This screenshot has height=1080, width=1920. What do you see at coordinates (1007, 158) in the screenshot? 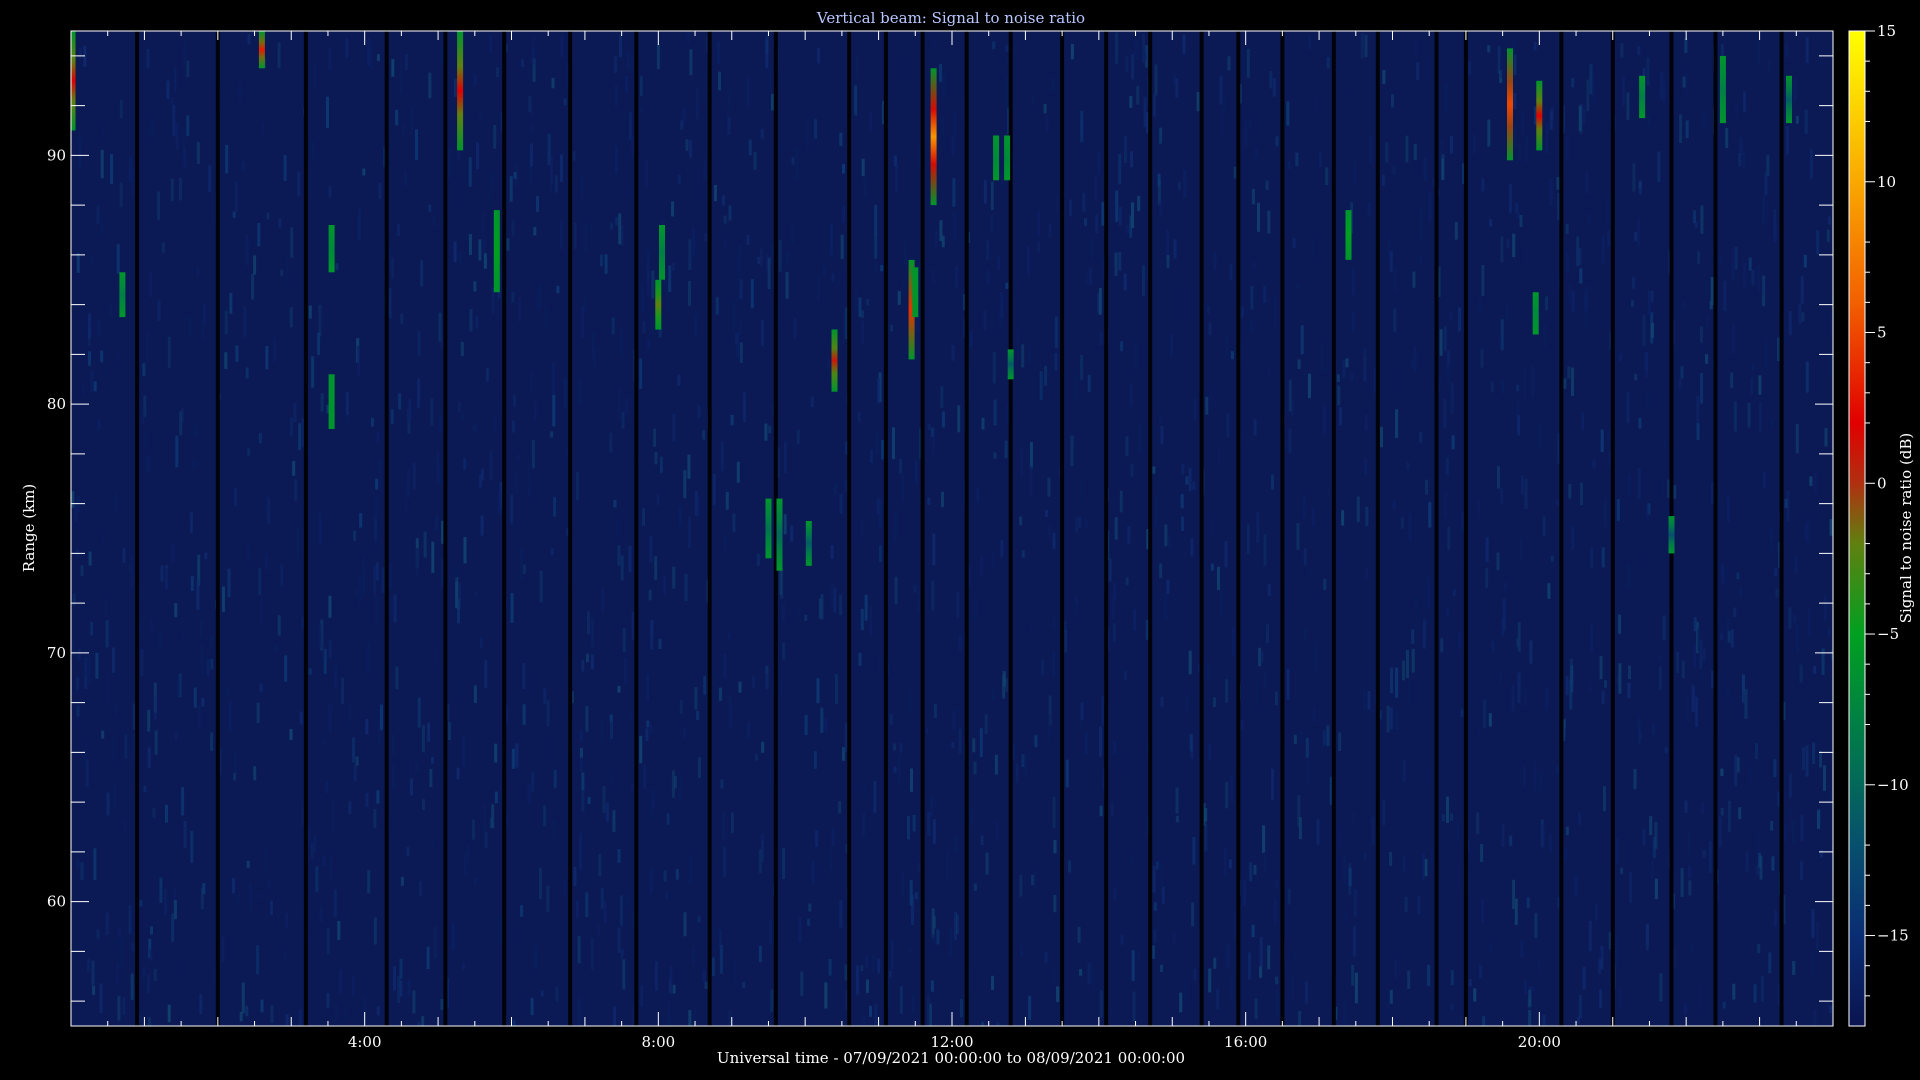
I see `echo-column` at bounding box center [1007, 158].